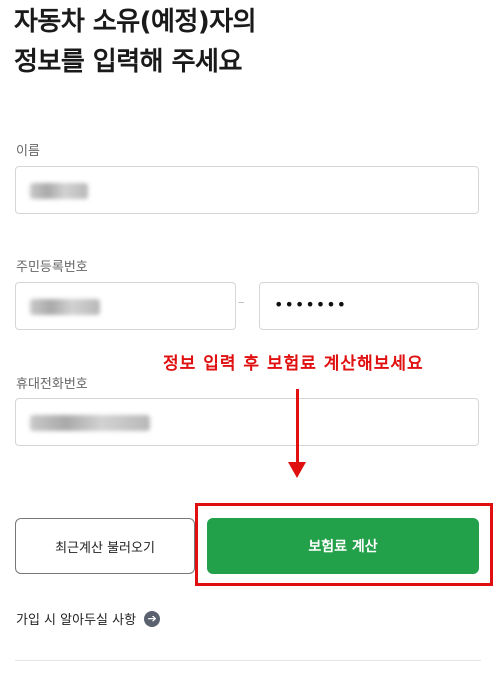  Describe the element at coordinates (311, 304) in the screenshot. I see `rrn-back-value: •••••••` at that location.